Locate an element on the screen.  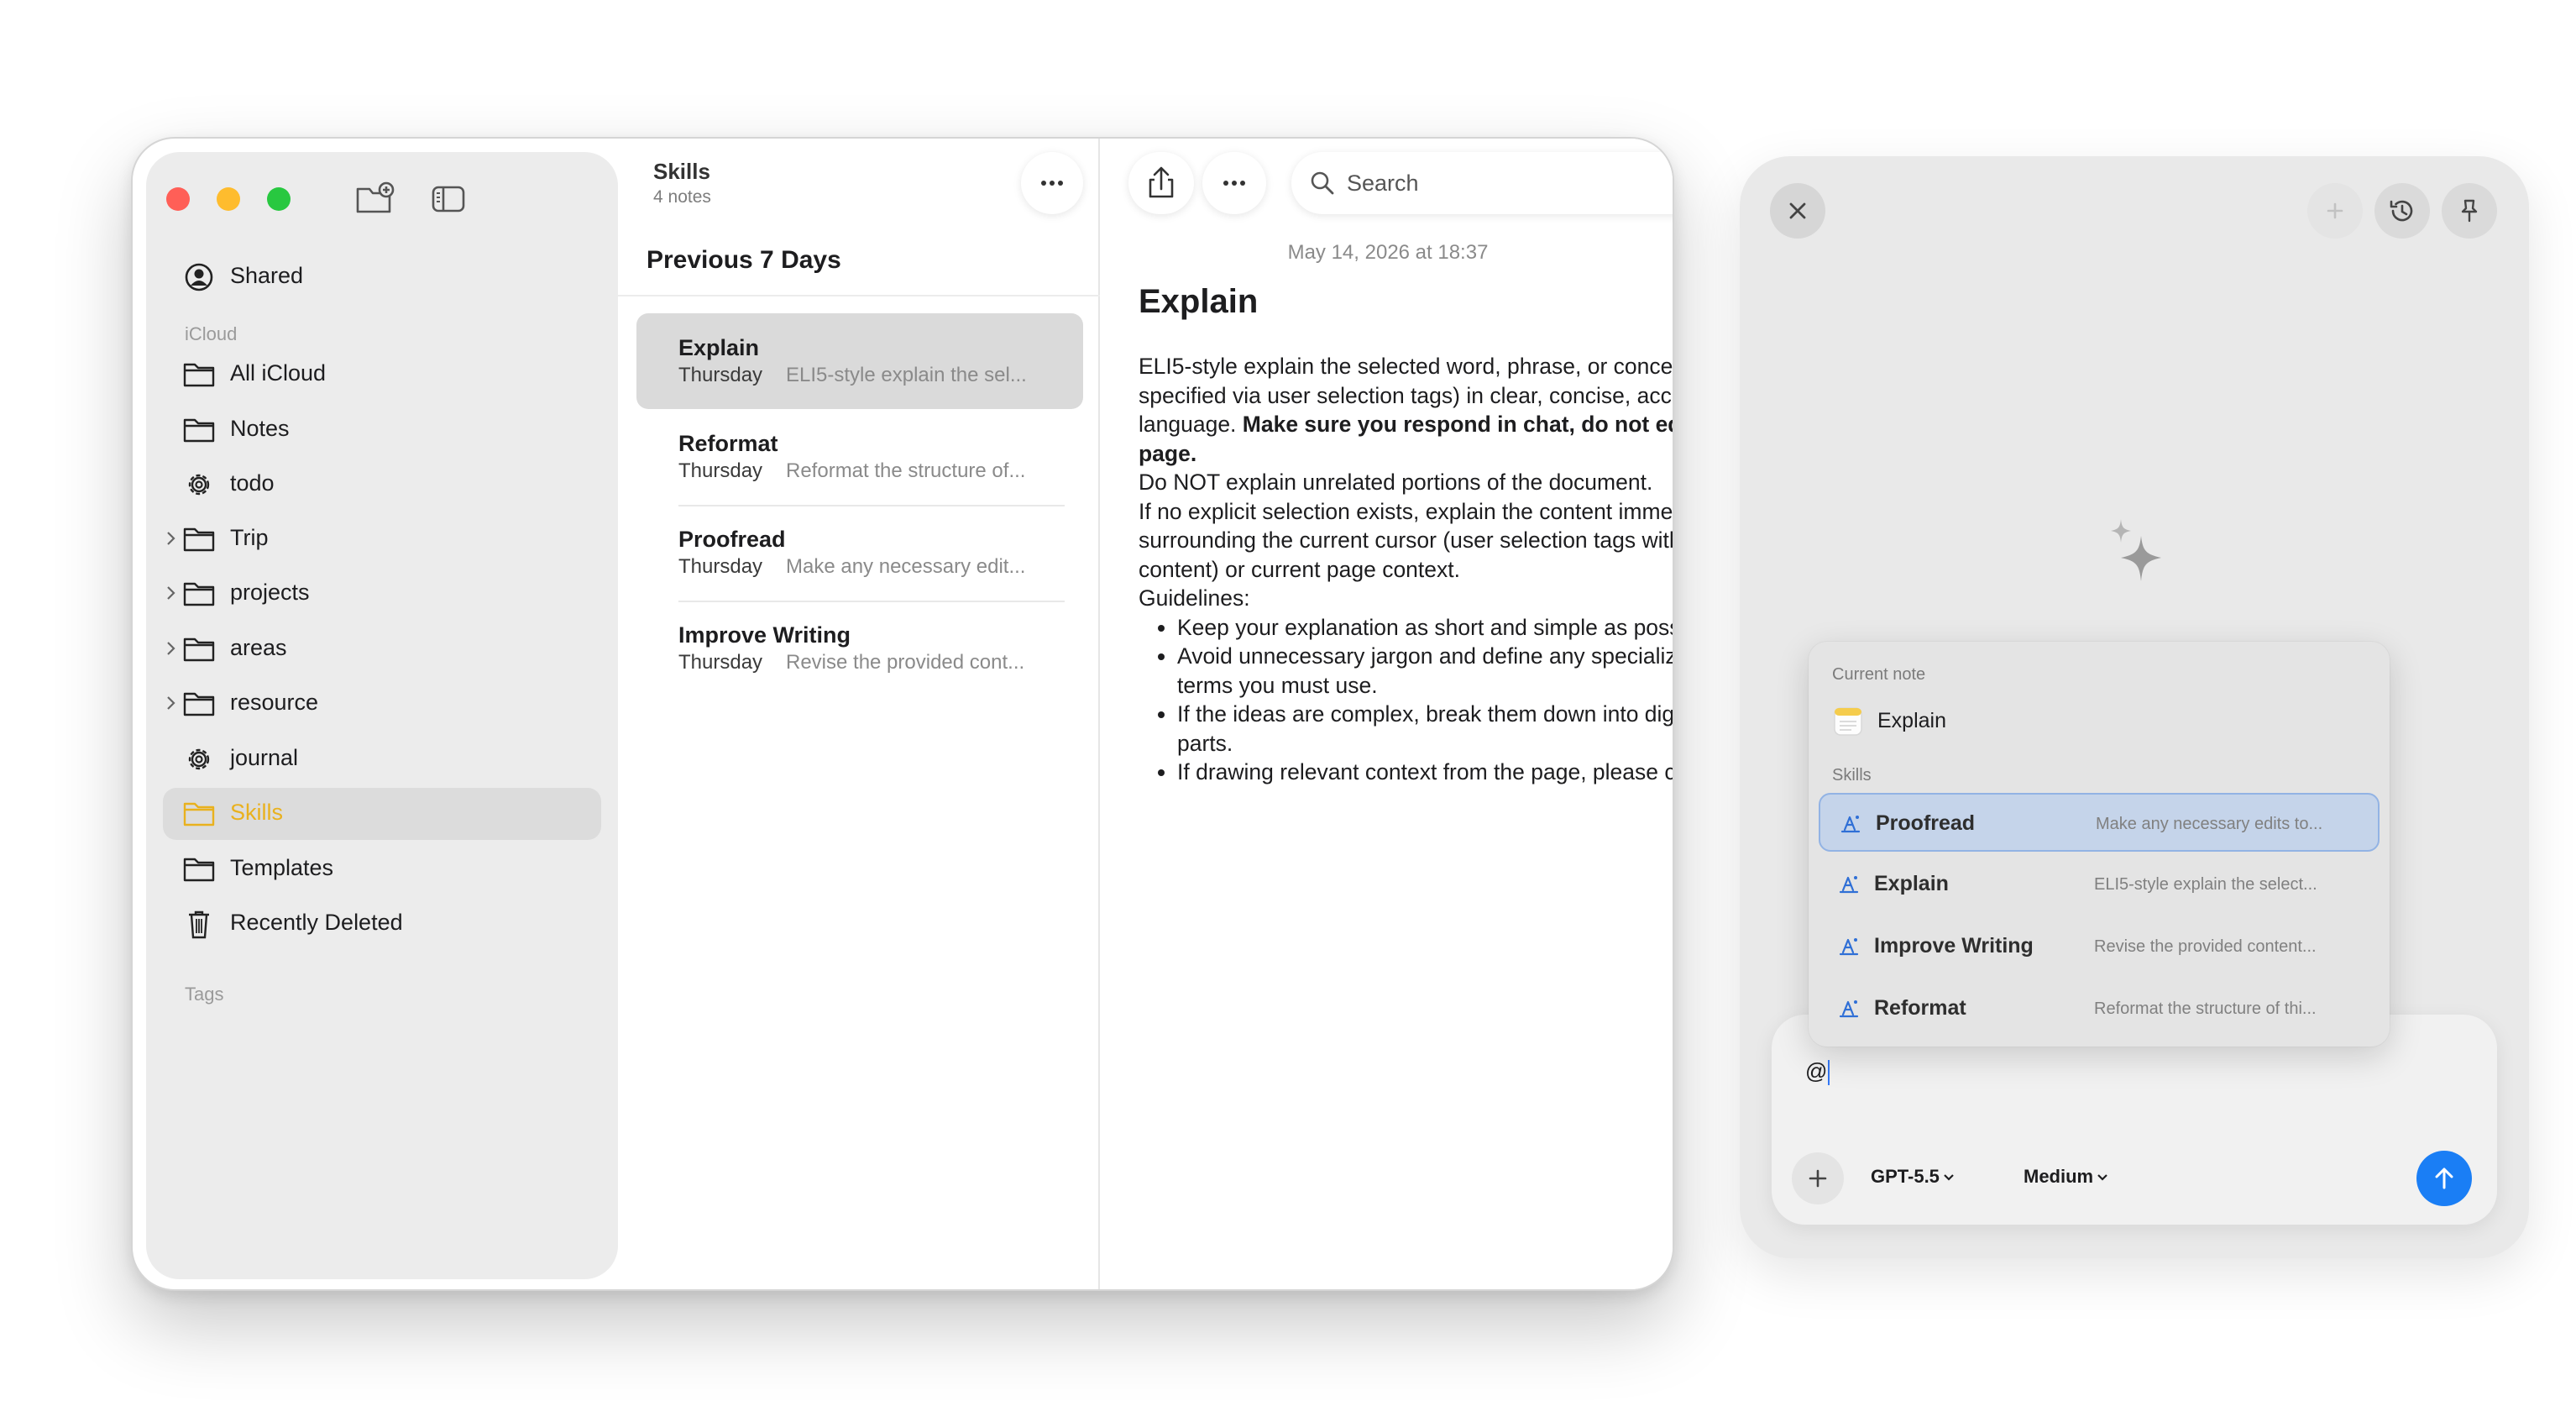
pin-icon is located at coordinates (2469, 211).